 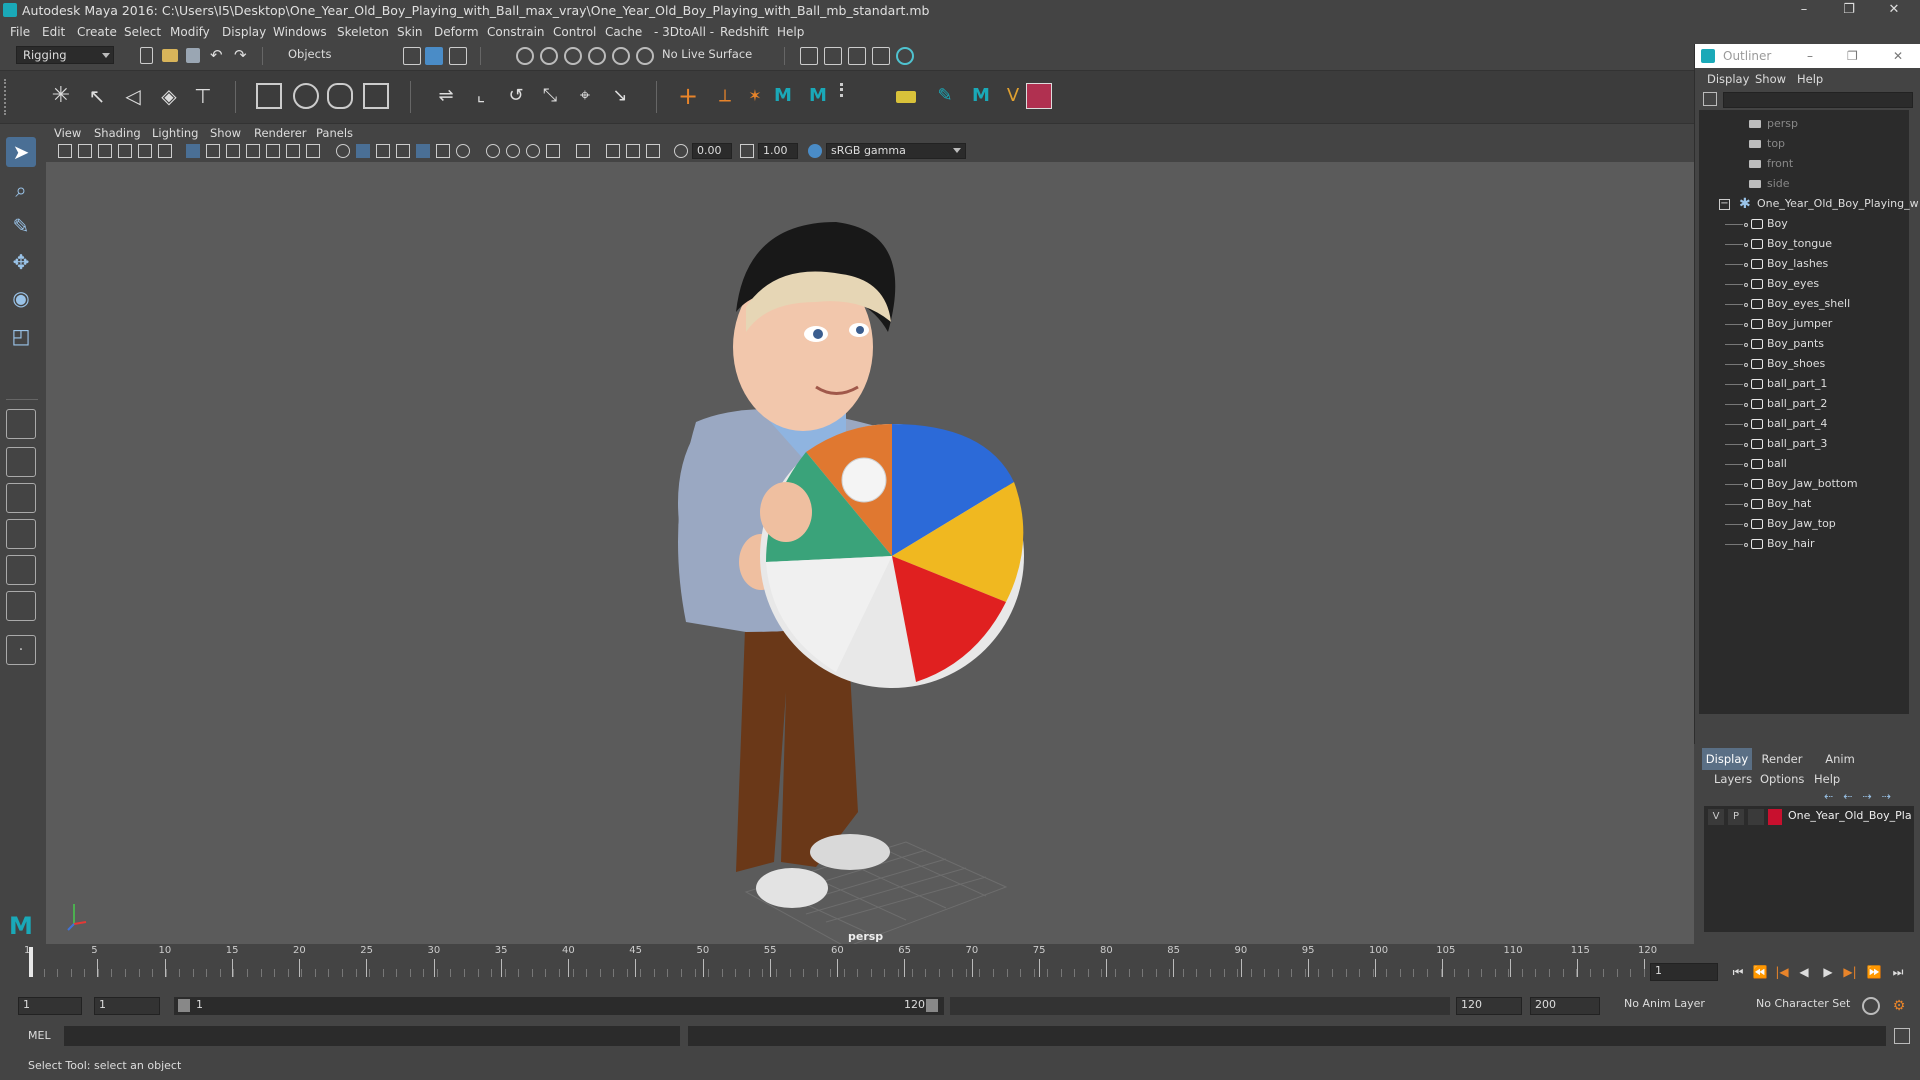 I want to click on layer-menu-help: Help, so click(x=1827, y=779).